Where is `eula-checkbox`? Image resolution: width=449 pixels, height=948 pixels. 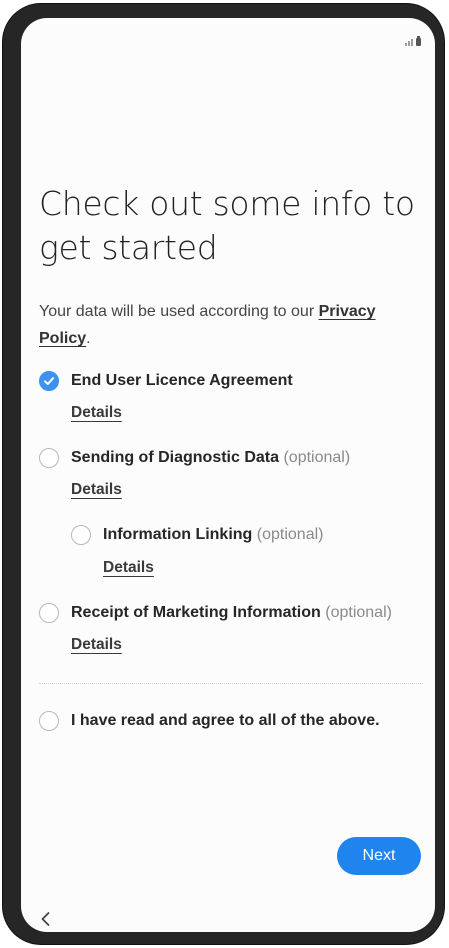 eula-checkbox is located at coordinates (49, 381).